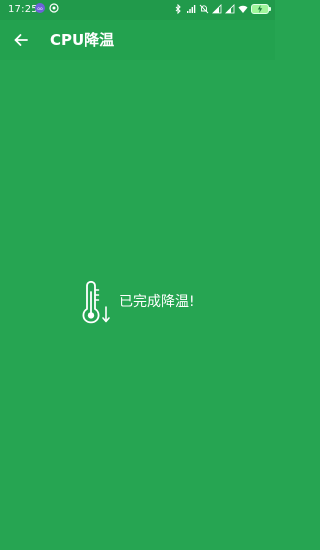 Image resolution: width=320 pixels, height=550 pixels. What do you see at coordinates (204, 9) in the screenshot?
I see `notification-muted-icon` at bounding box center [204, 9].